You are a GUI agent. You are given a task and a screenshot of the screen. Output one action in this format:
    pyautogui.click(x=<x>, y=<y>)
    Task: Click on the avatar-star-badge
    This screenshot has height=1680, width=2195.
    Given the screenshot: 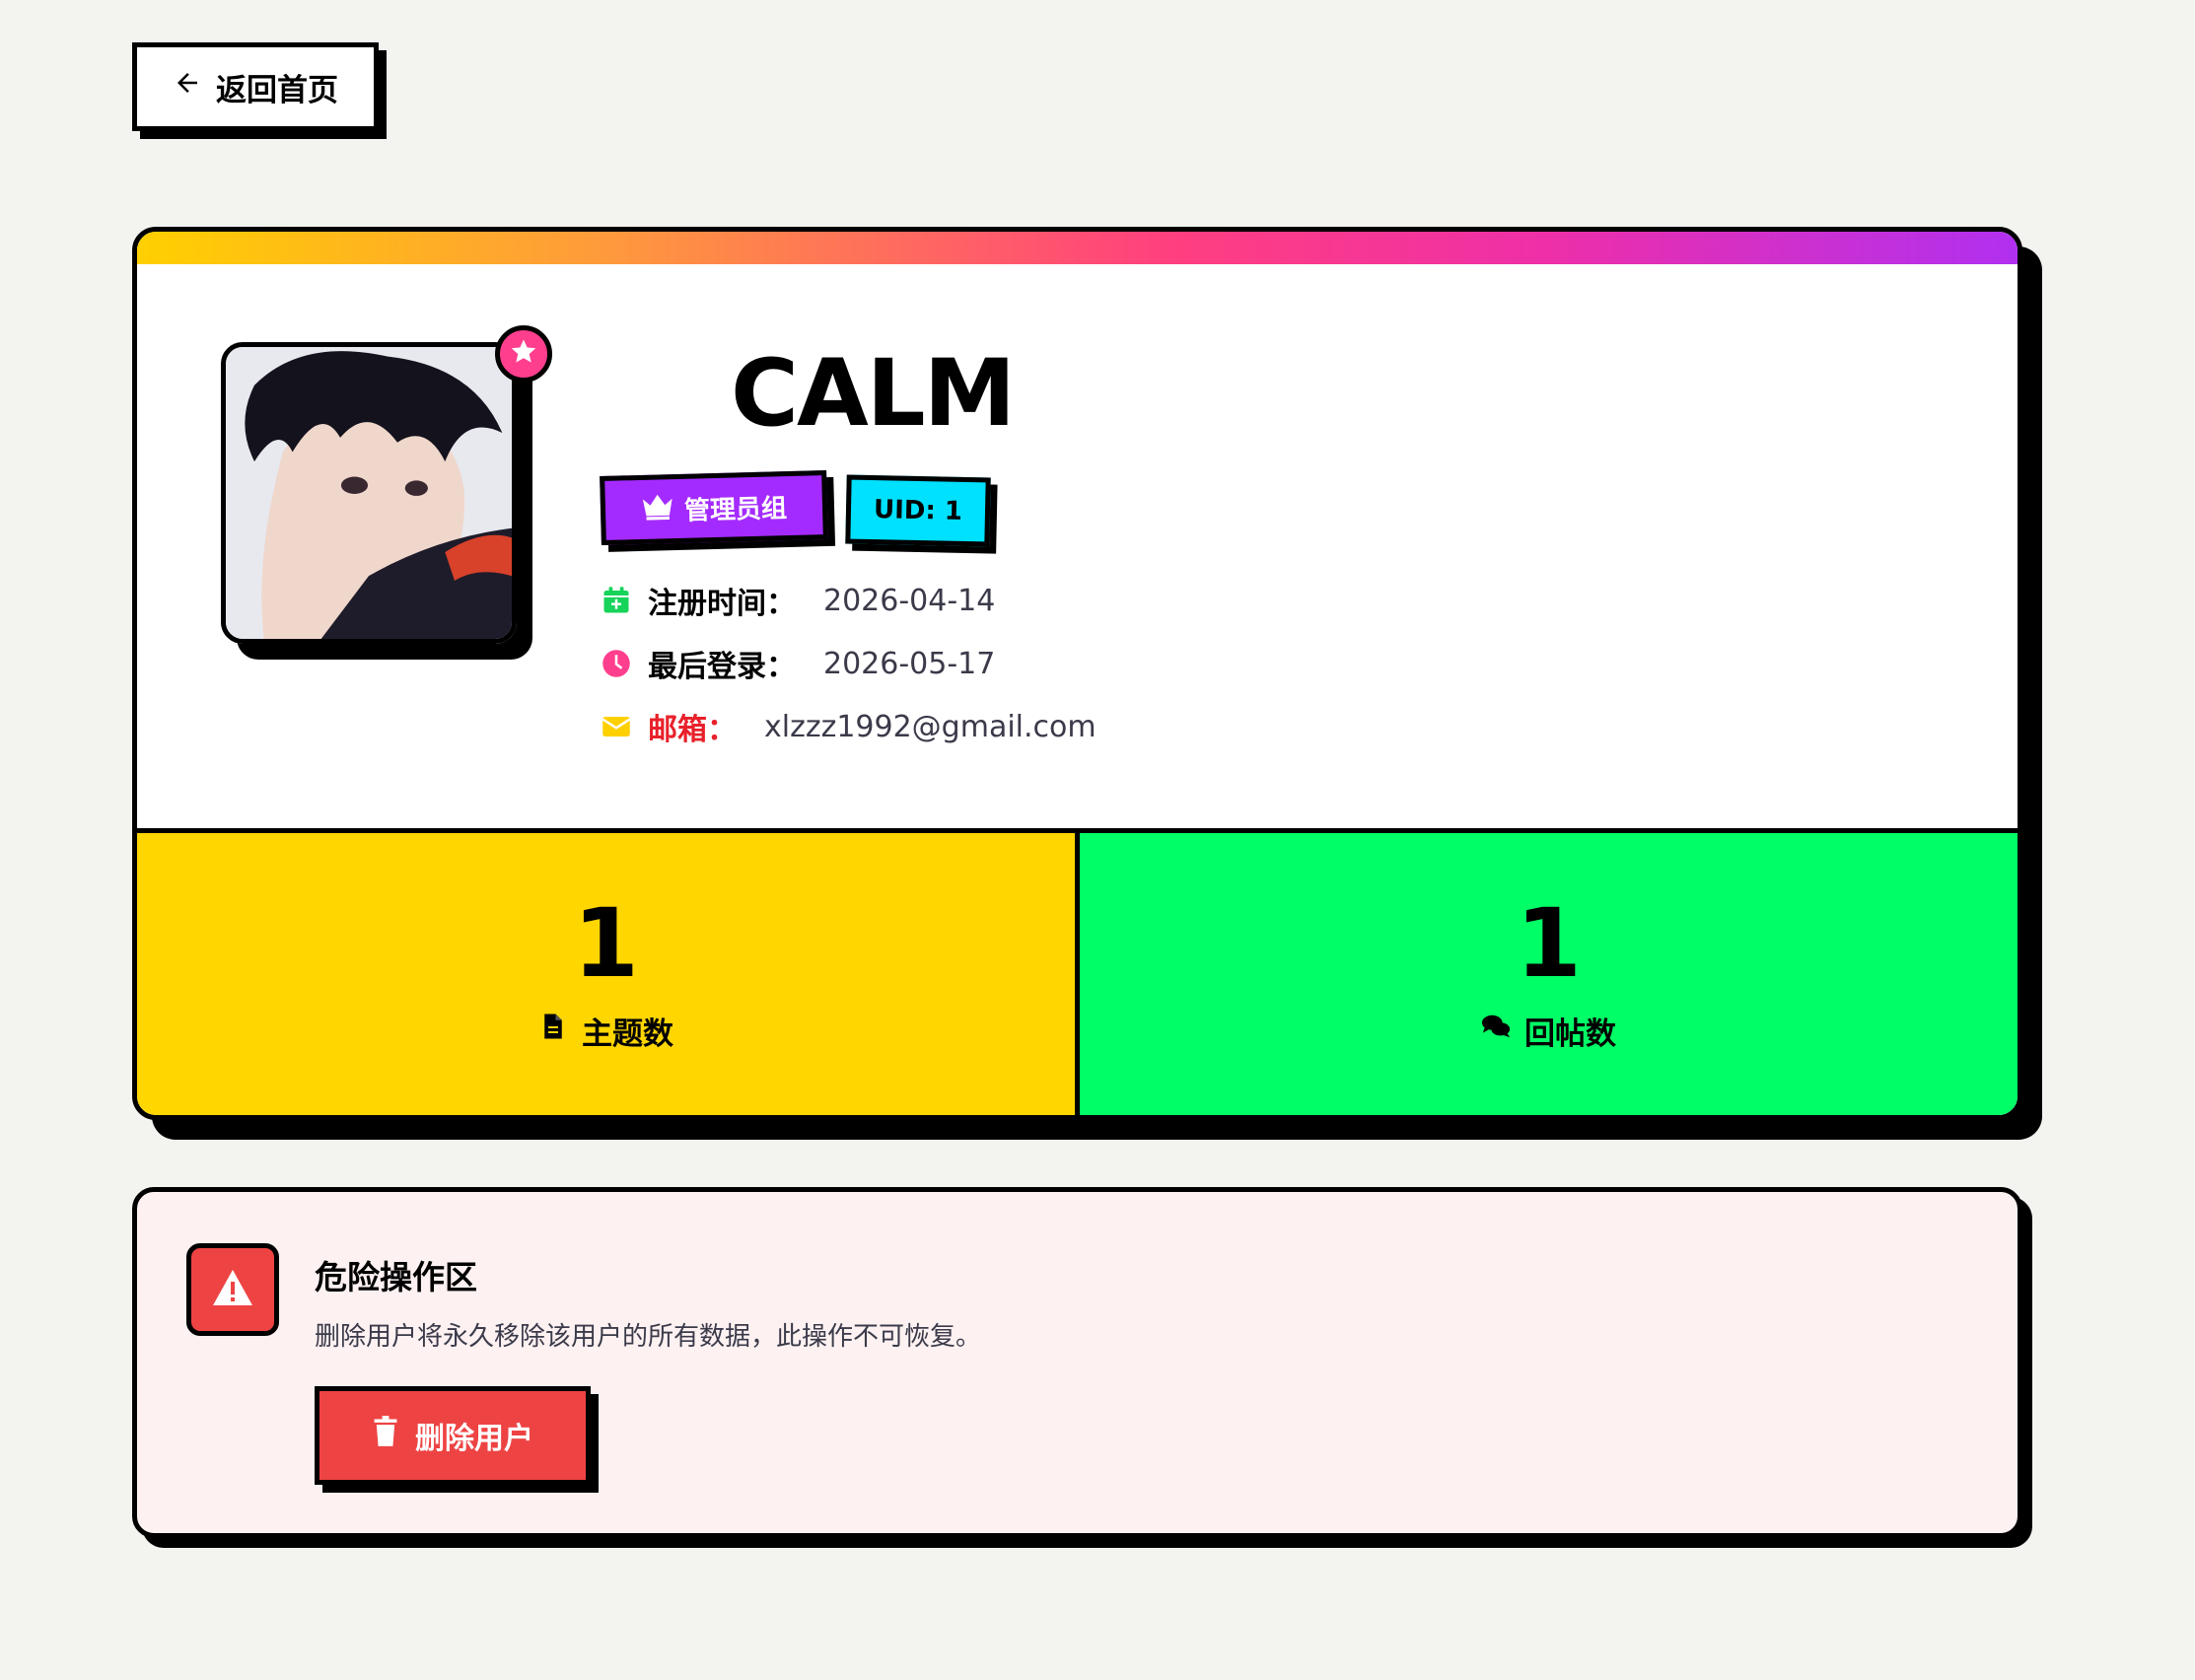 What is the action you would take?
    pyautogui.click(x=523, y=354)
    